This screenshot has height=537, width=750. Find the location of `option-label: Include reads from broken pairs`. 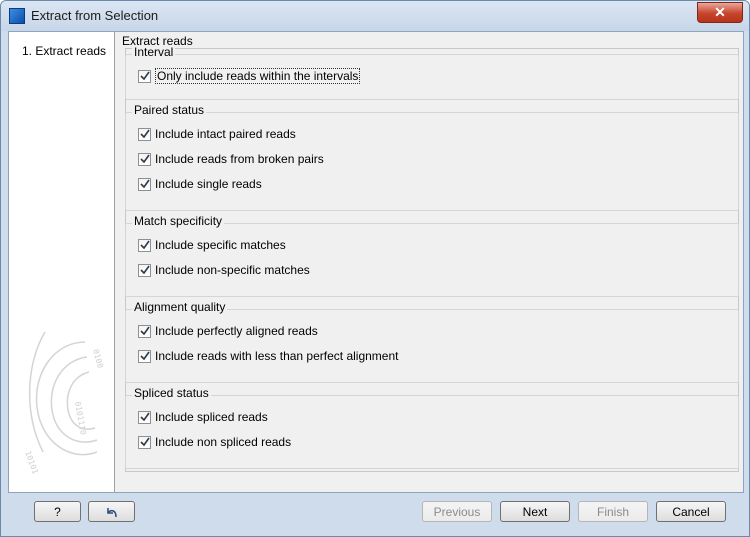

option-label: Include reads from broken pairs is located at coordinates (239, 159).